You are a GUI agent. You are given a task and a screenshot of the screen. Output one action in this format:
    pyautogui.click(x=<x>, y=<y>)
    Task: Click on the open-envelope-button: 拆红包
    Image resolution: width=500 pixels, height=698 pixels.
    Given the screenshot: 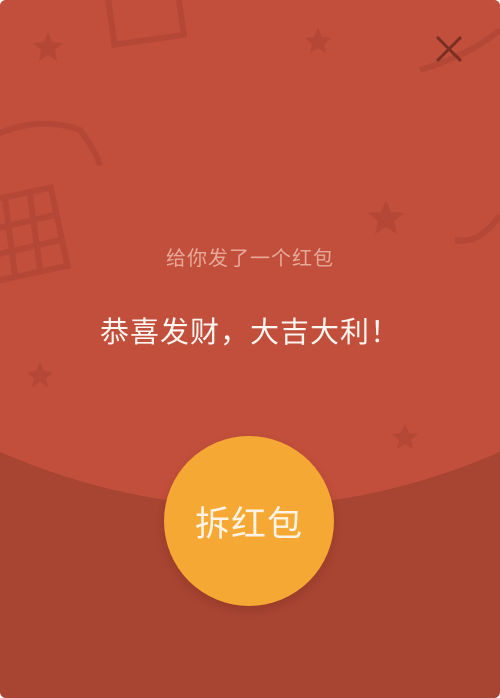 What is the action you would take?
    pyautogui.click(x=249, y=521)
    